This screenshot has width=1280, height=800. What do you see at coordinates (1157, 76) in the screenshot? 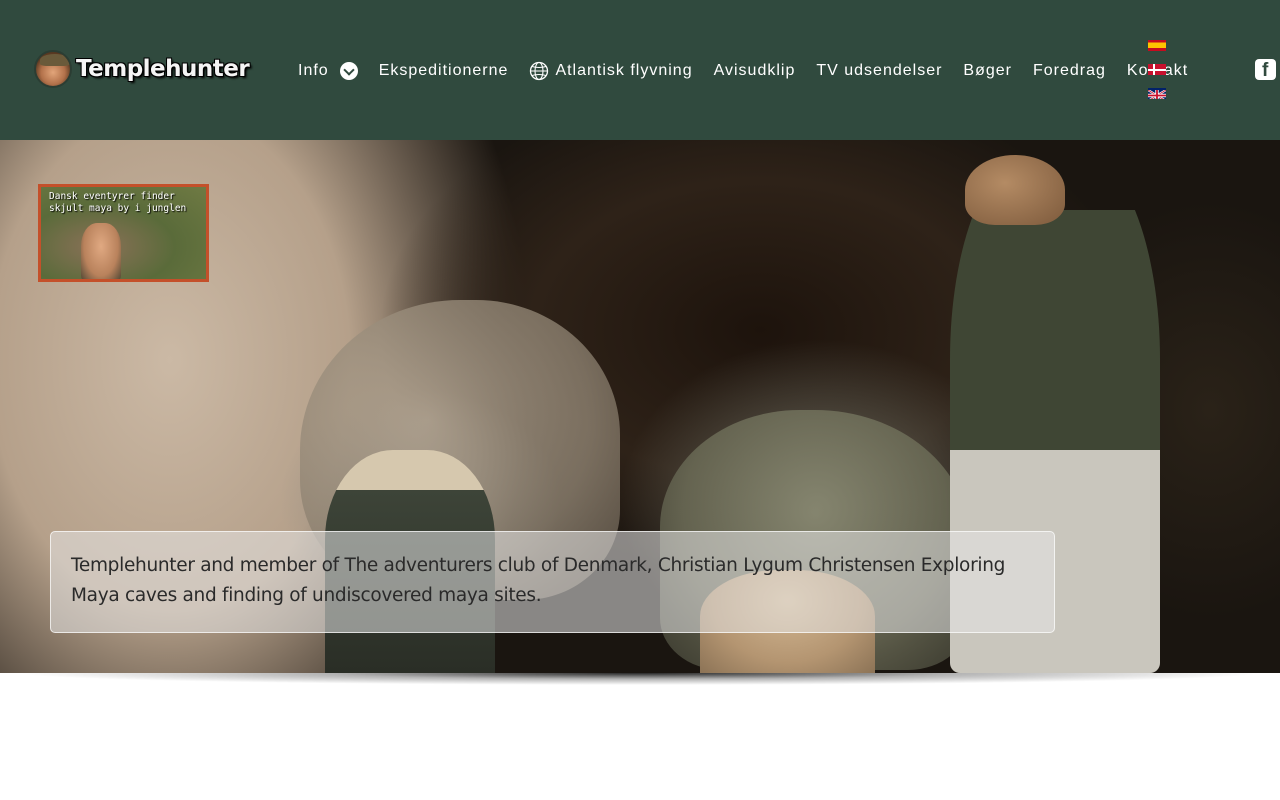
I see `language-switcher` at bounding box center [1157, 76].